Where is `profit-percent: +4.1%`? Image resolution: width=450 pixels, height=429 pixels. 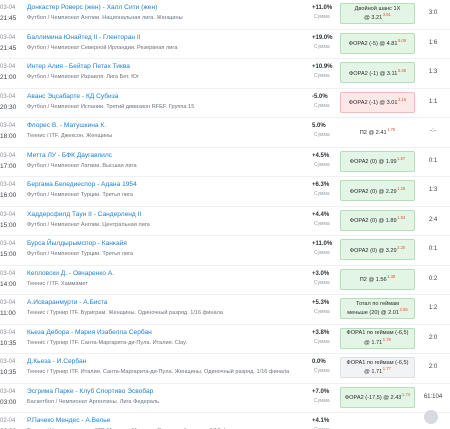
profit-percent: +4.1% is located at coordinates (321, 421).